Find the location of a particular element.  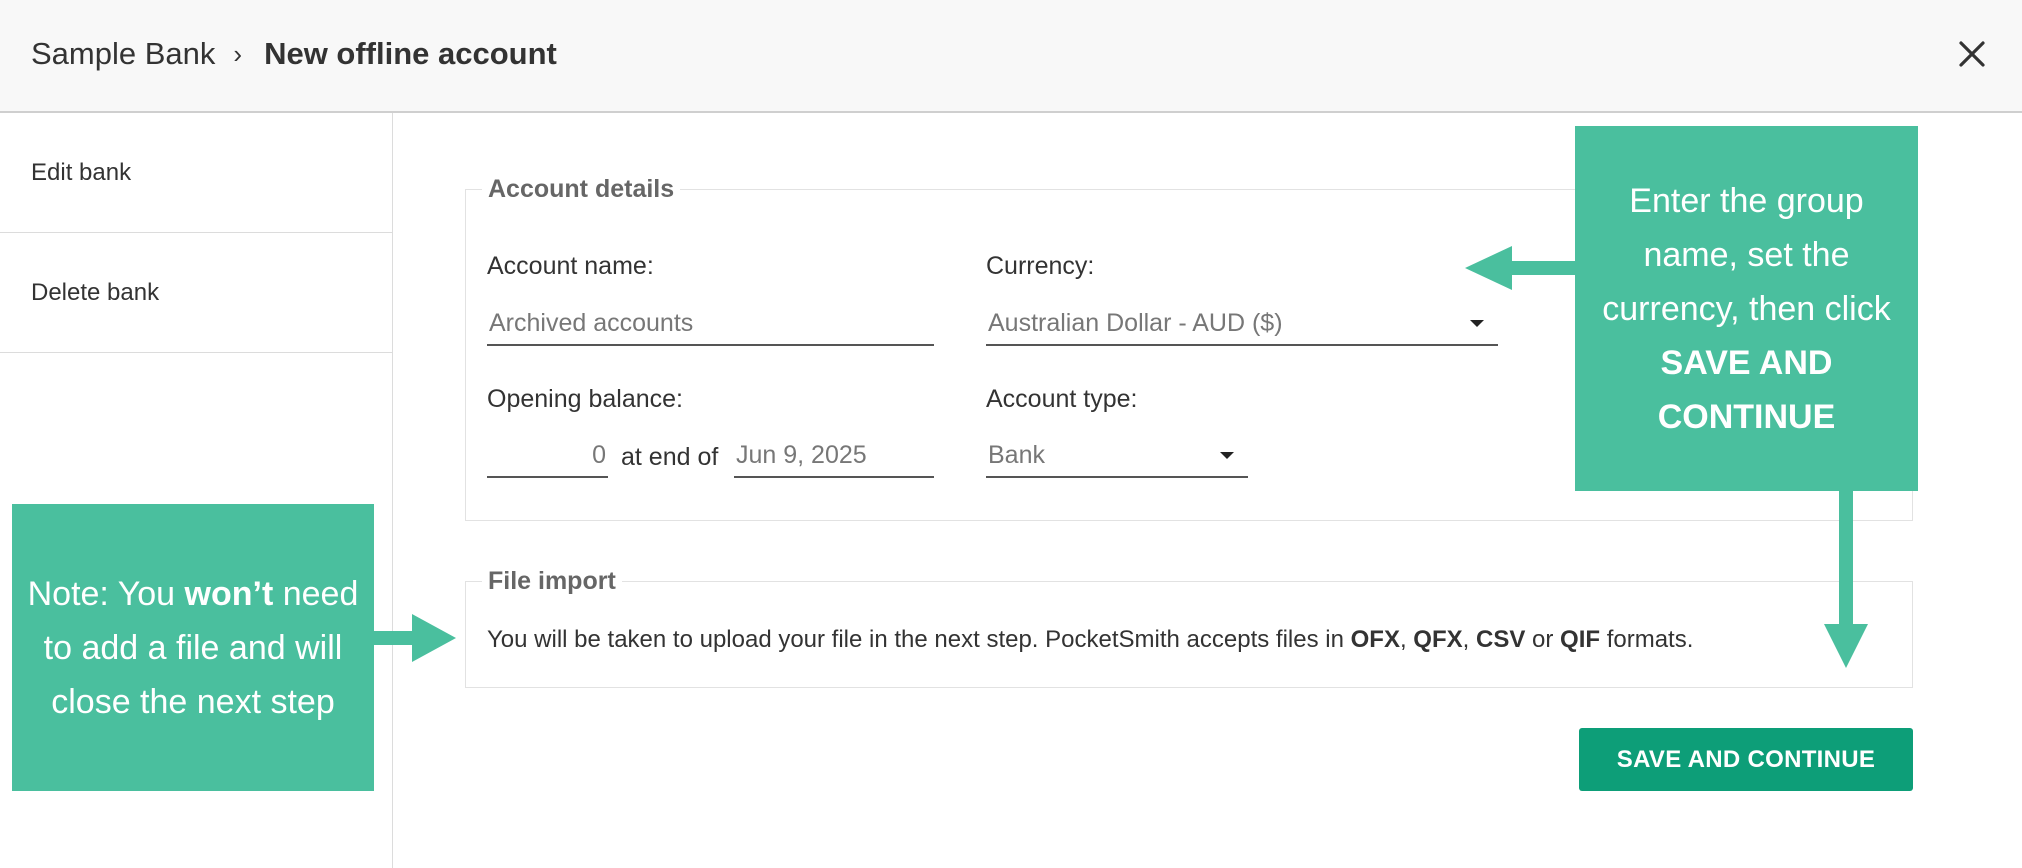

format-qfx: QFX is located at coordinates (1438, 639).